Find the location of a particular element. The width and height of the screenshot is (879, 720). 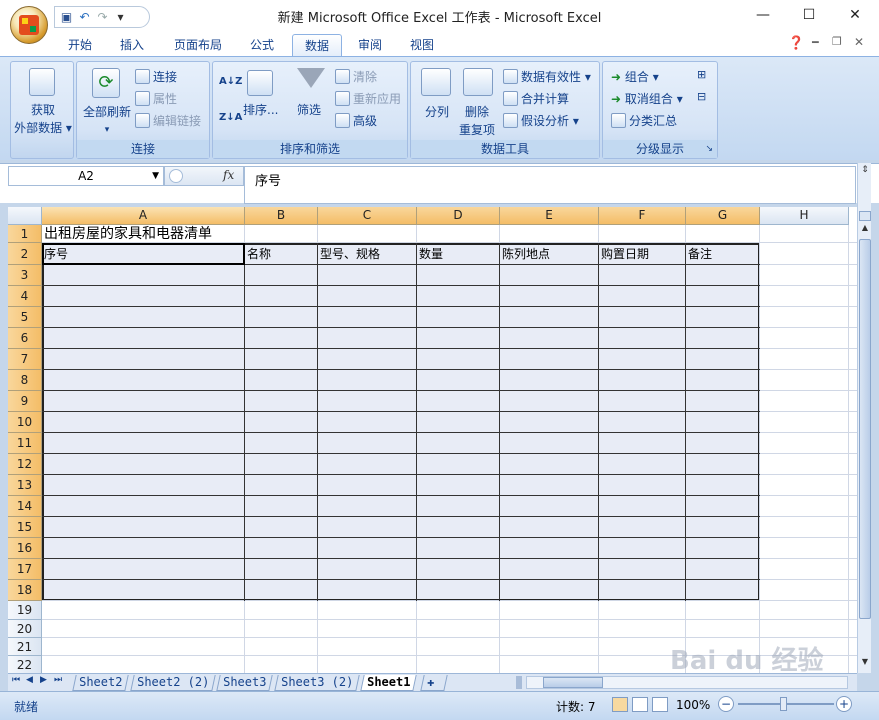

text-to-columns-button is located at coordinates (436, 84).